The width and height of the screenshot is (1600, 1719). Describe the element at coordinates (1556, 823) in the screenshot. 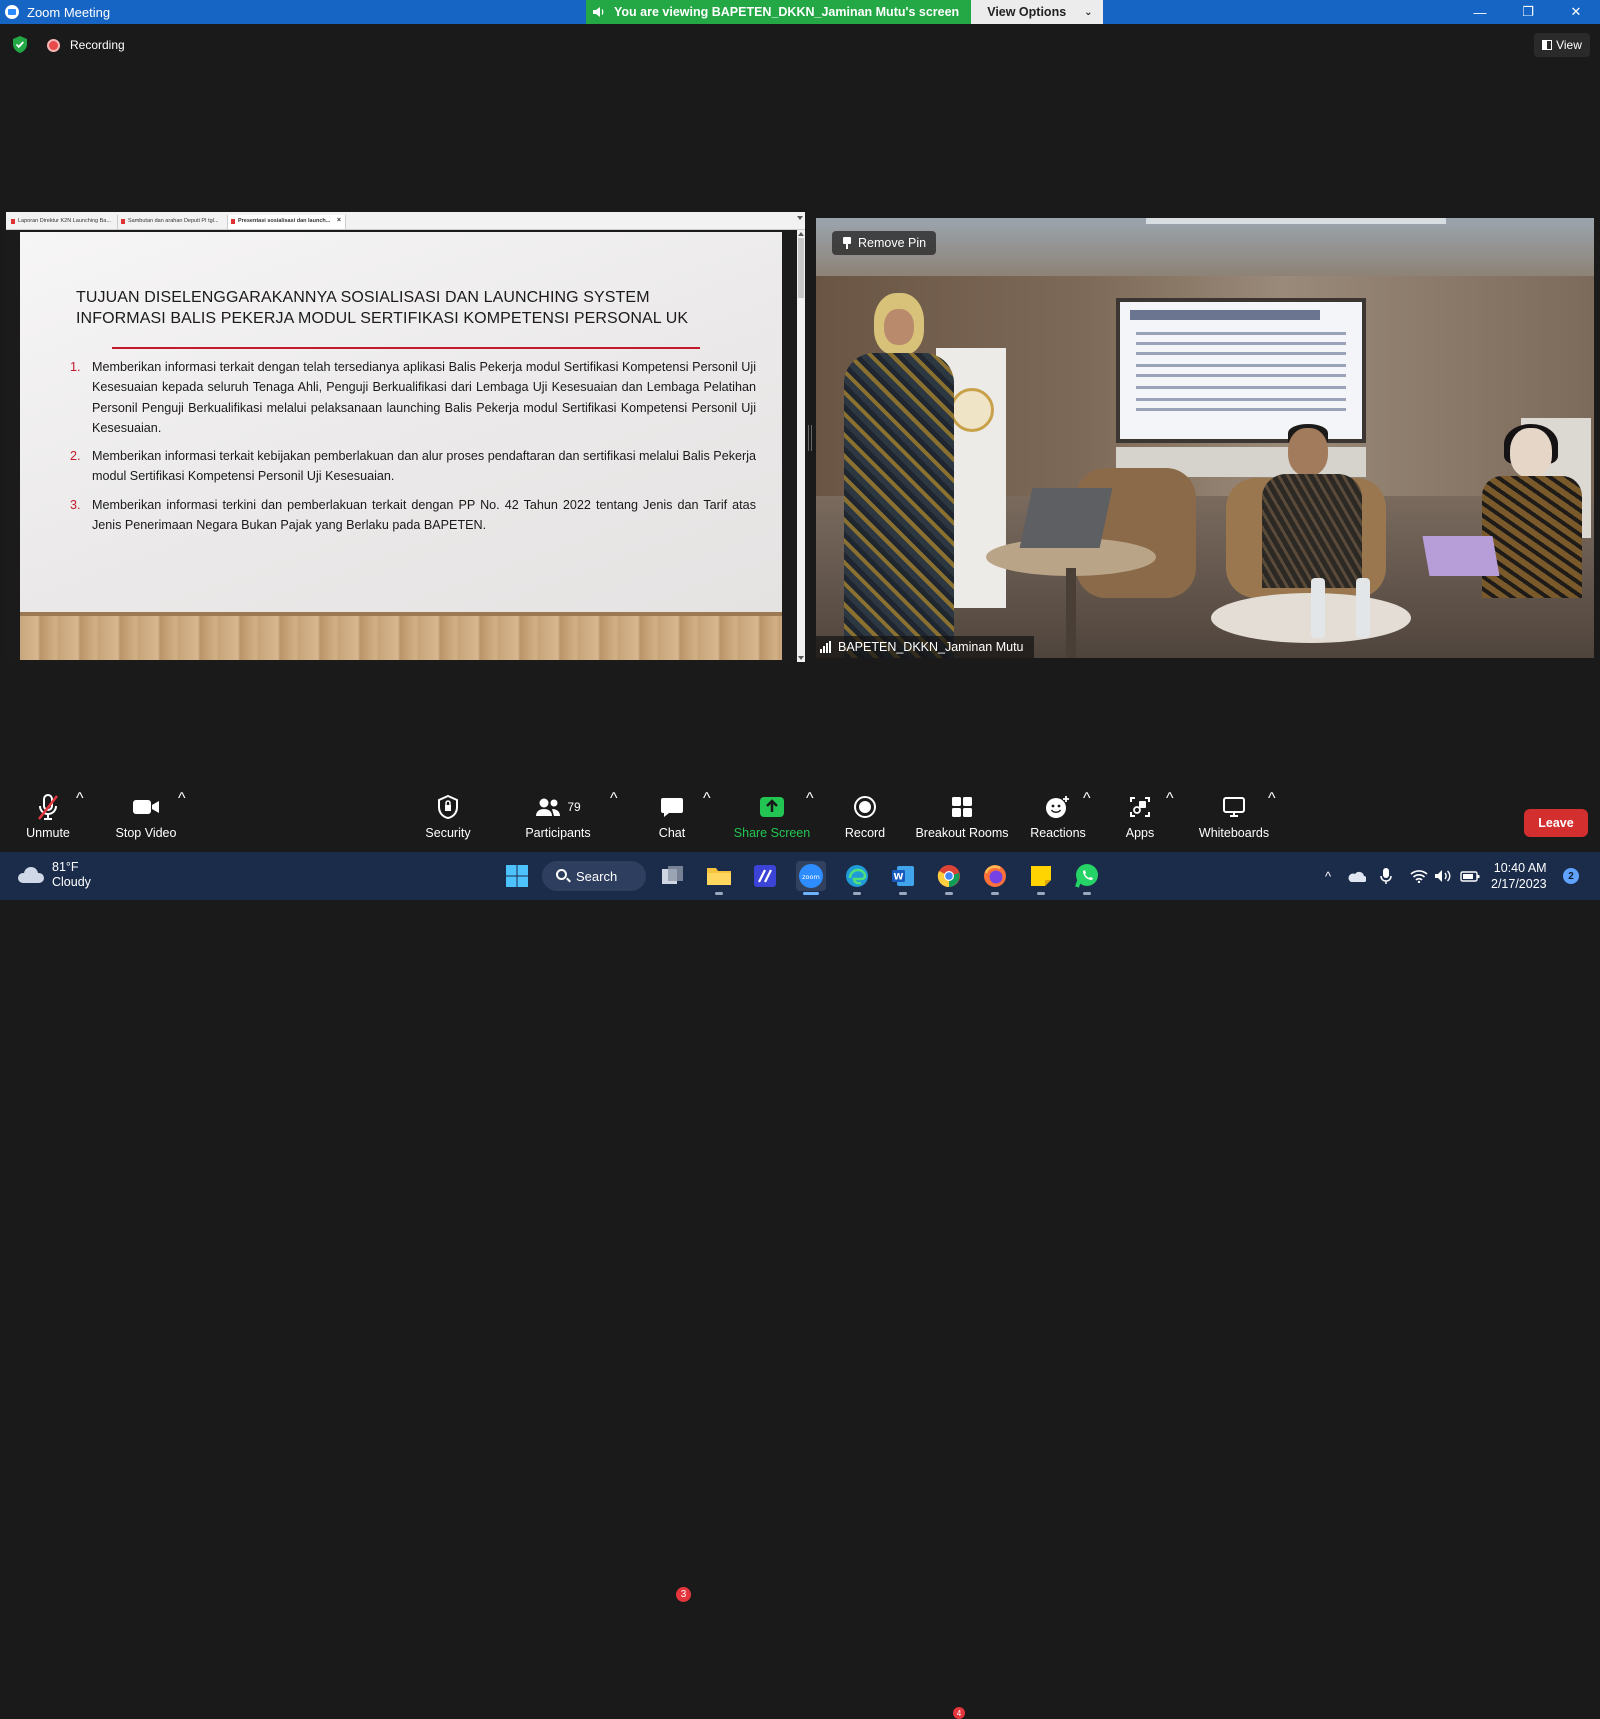

I see `leave-button: Leave` at that location.